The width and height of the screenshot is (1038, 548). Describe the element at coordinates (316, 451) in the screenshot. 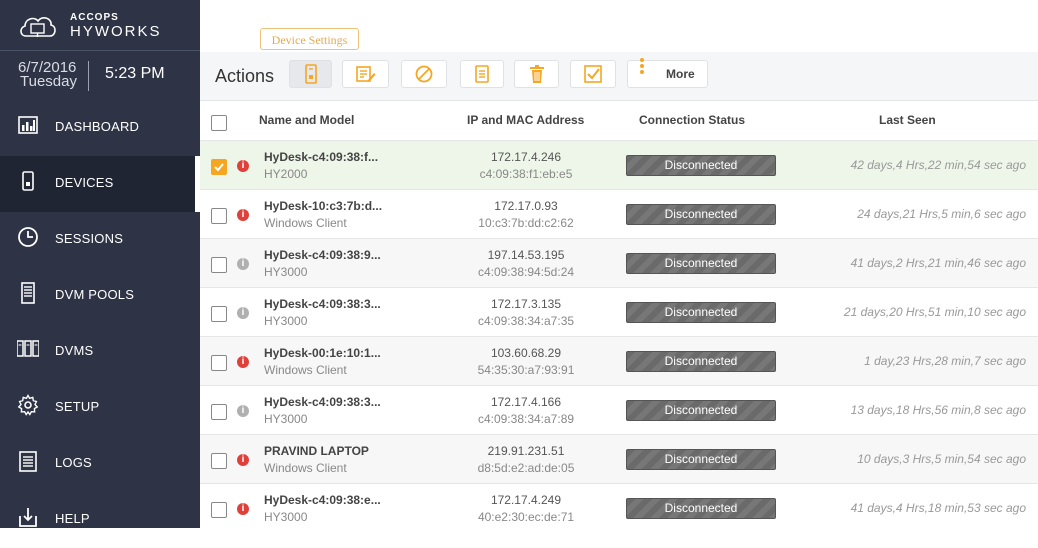

I see `device-name: PRAVIND LAPTOP` at that location.